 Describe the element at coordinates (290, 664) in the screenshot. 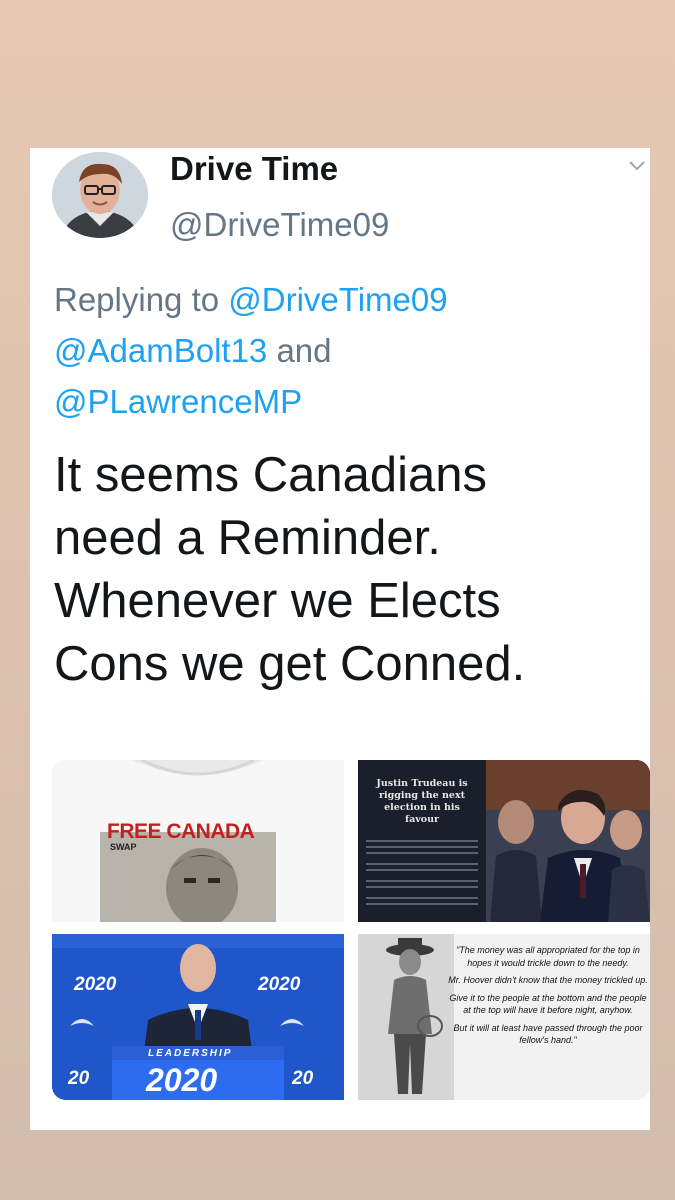

I see `tweet-text-line: Cons we get Conned.` at that location.